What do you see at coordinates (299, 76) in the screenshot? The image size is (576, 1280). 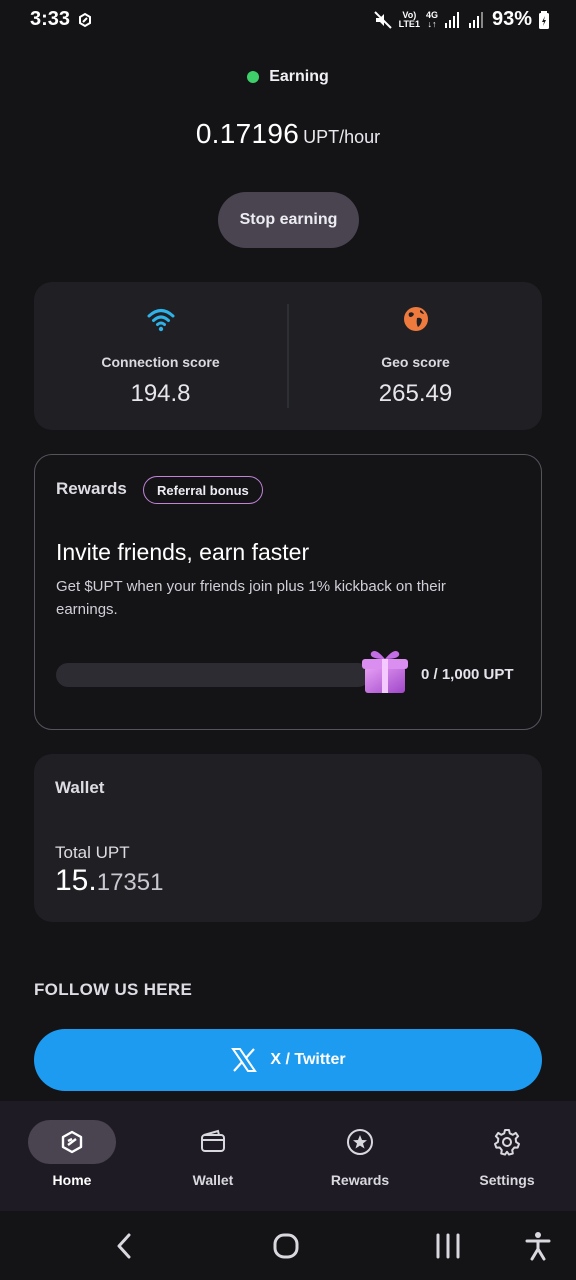 I see `earning-status-label: Earning` at bounding box center [299, 76].